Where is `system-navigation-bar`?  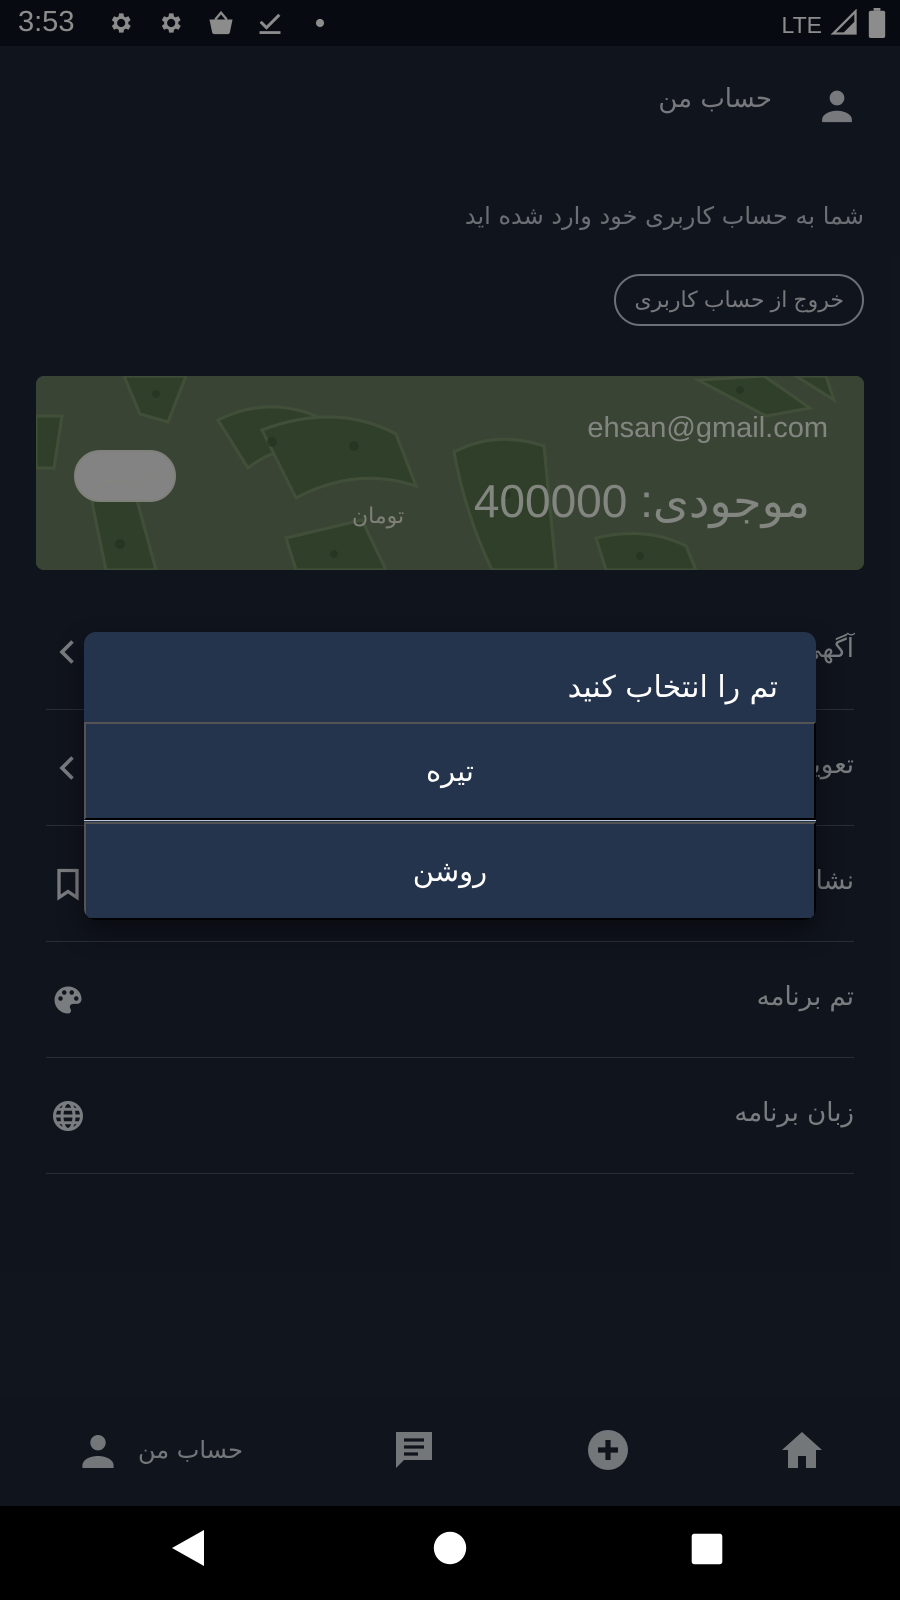
system-navigation-bar is located at coordinates (450, 1553).